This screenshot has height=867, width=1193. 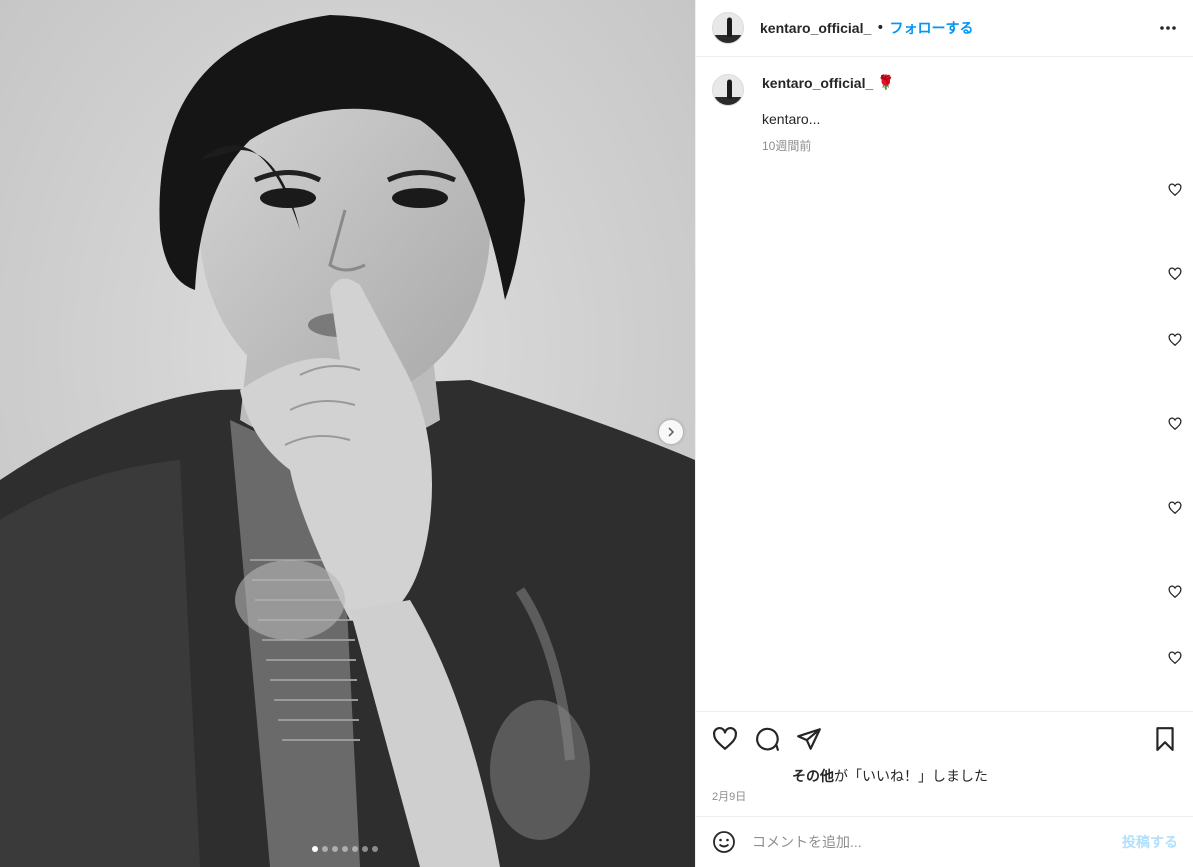 I want to click on author-avatar, so click(x=728, y=28).